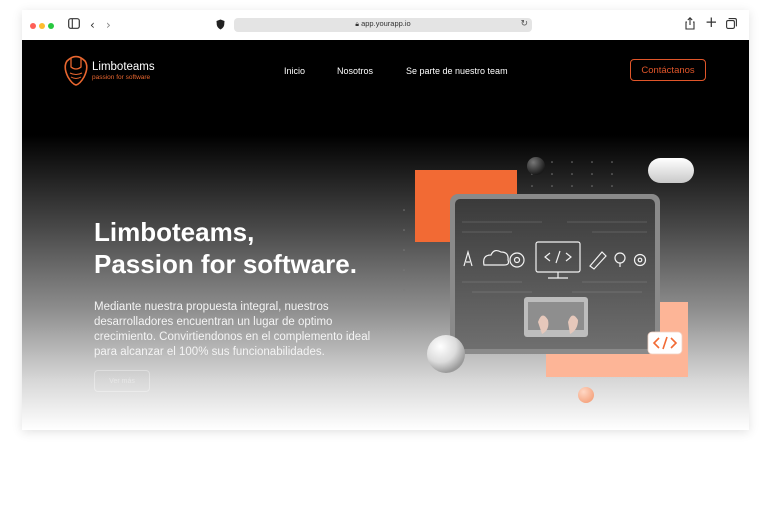 This screenshot has height=508, width=767. I want to click on dark-sphere, so click(536, 166).